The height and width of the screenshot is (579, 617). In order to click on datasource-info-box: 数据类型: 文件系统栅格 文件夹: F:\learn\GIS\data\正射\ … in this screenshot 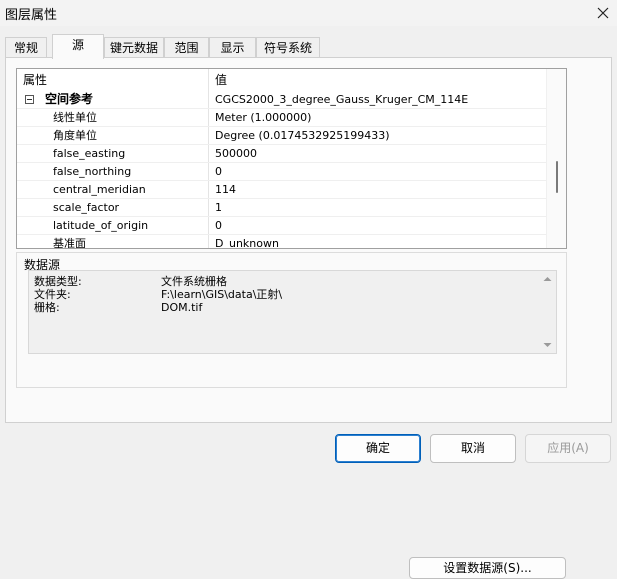, I will do `click(292, 312)`.